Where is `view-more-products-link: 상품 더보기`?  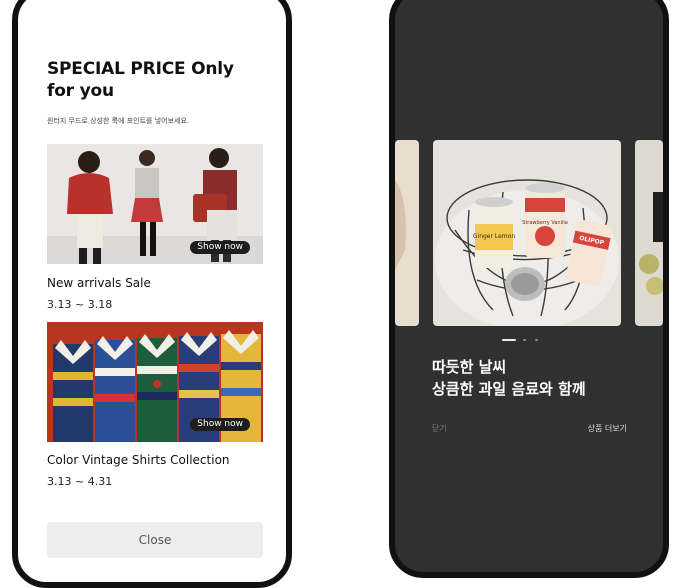 view-more-products-link: 상품 더보기 is located at coordinates (607, 428).